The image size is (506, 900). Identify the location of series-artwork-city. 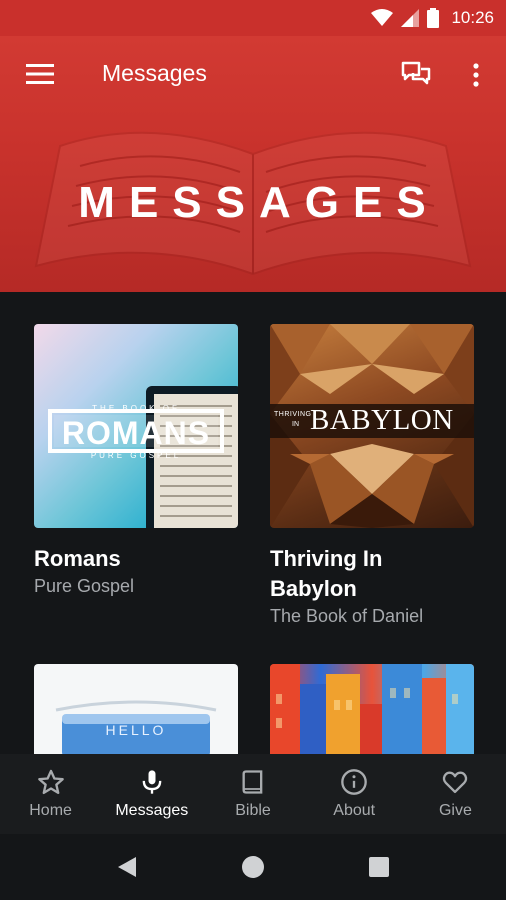
(372, 709).